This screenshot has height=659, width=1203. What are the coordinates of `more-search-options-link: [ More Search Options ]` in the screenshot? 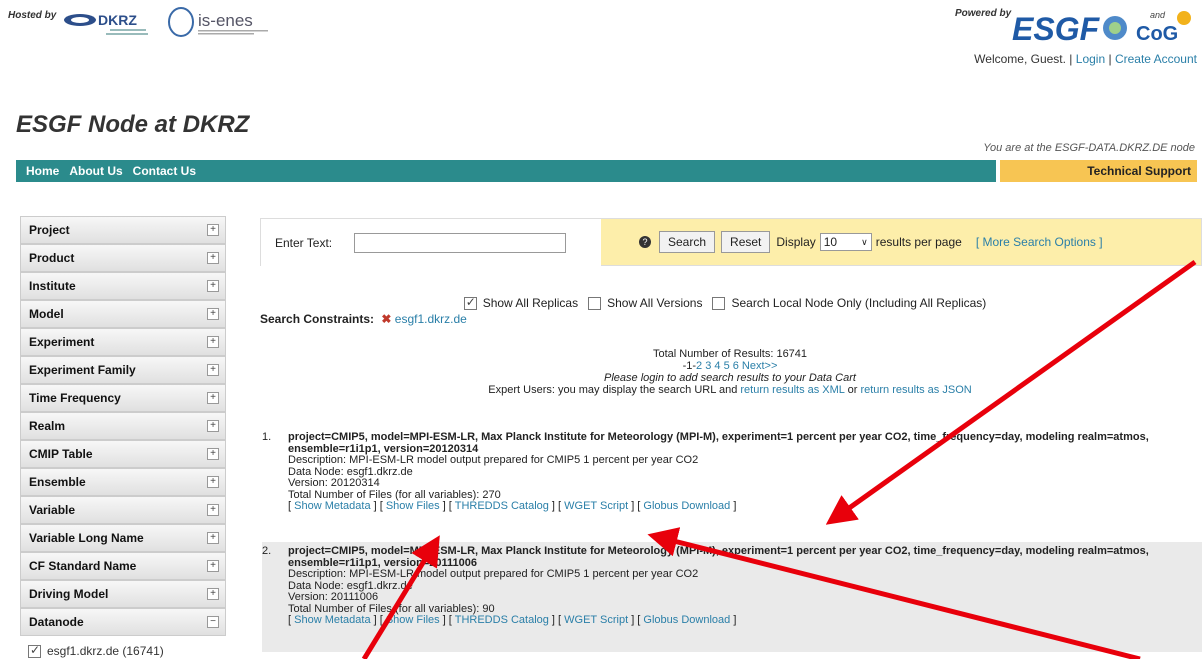 It's located at (1039, 242).